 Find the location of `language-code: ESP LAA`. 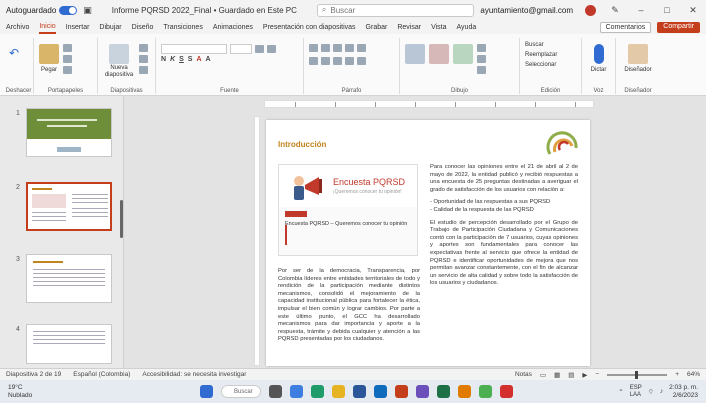

language-code: ESP LAA is located at coordinates (636, 392).